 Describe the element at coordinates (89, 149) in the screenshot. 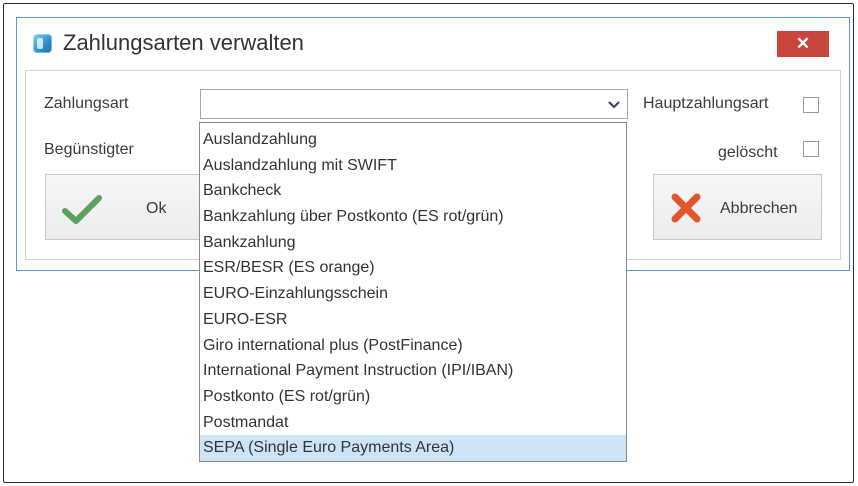

I see `beguenstigter-label: Begünstigter` at that location.